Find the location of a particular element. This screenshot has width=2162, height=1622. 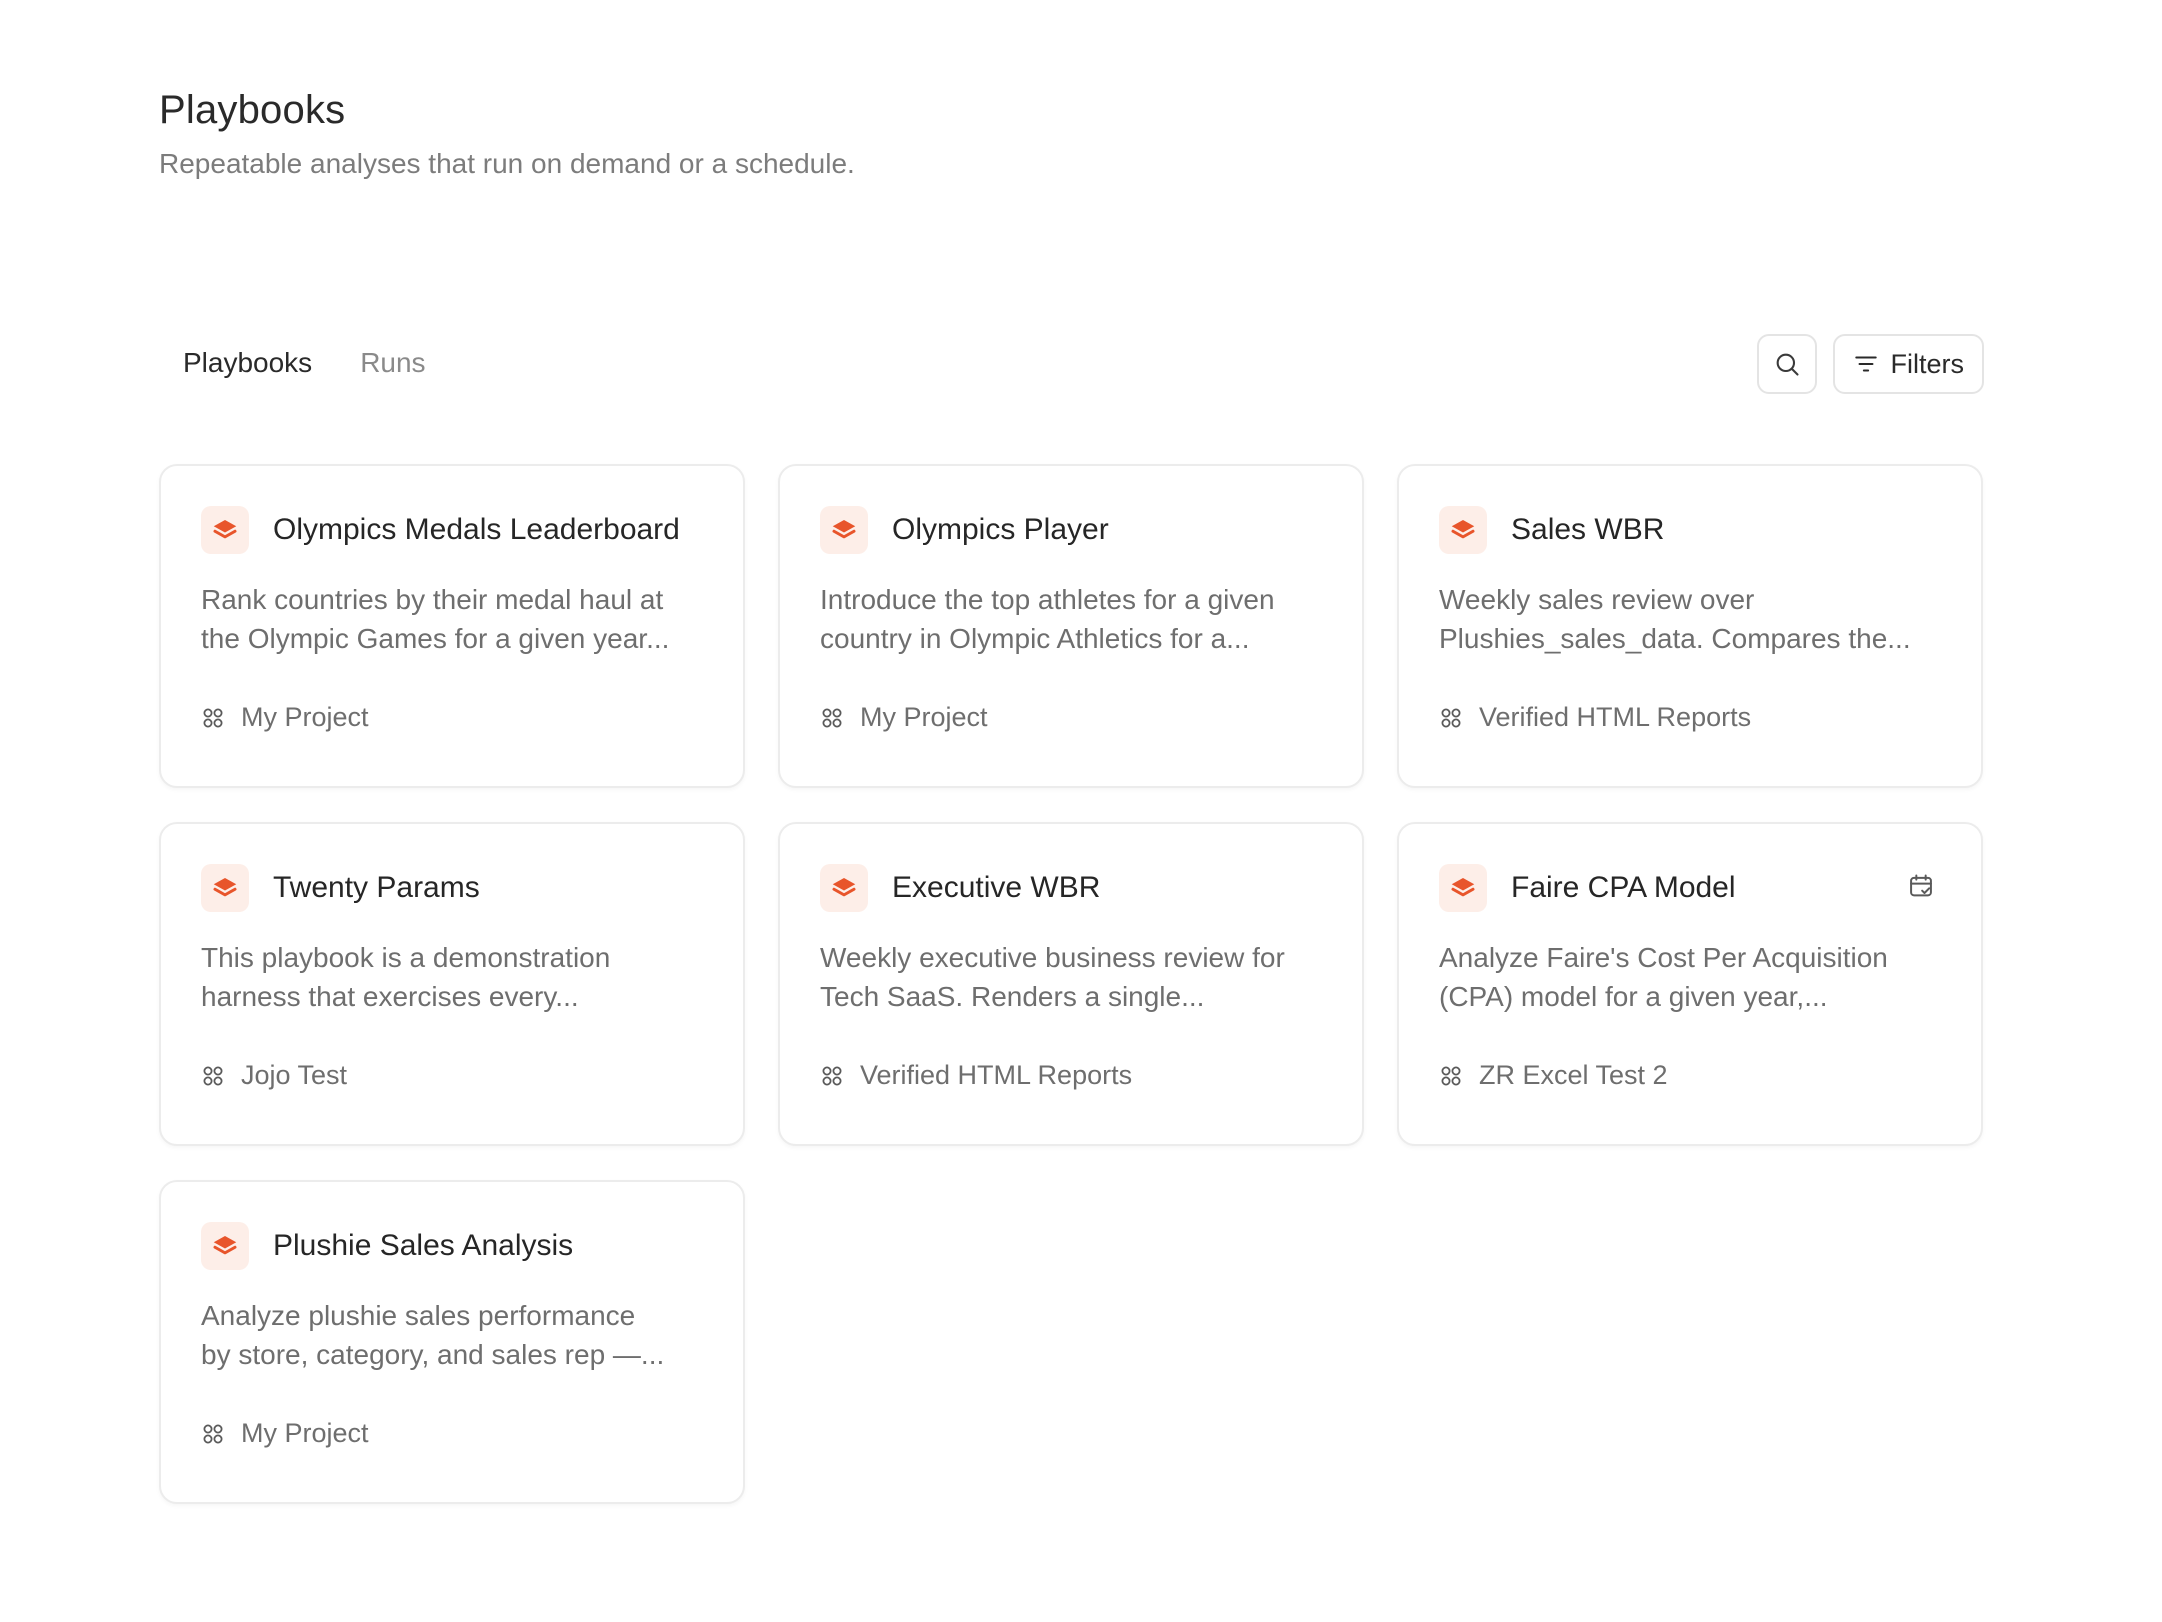

tab-playbooks: Playbooks is located at coordinates (247, 365).